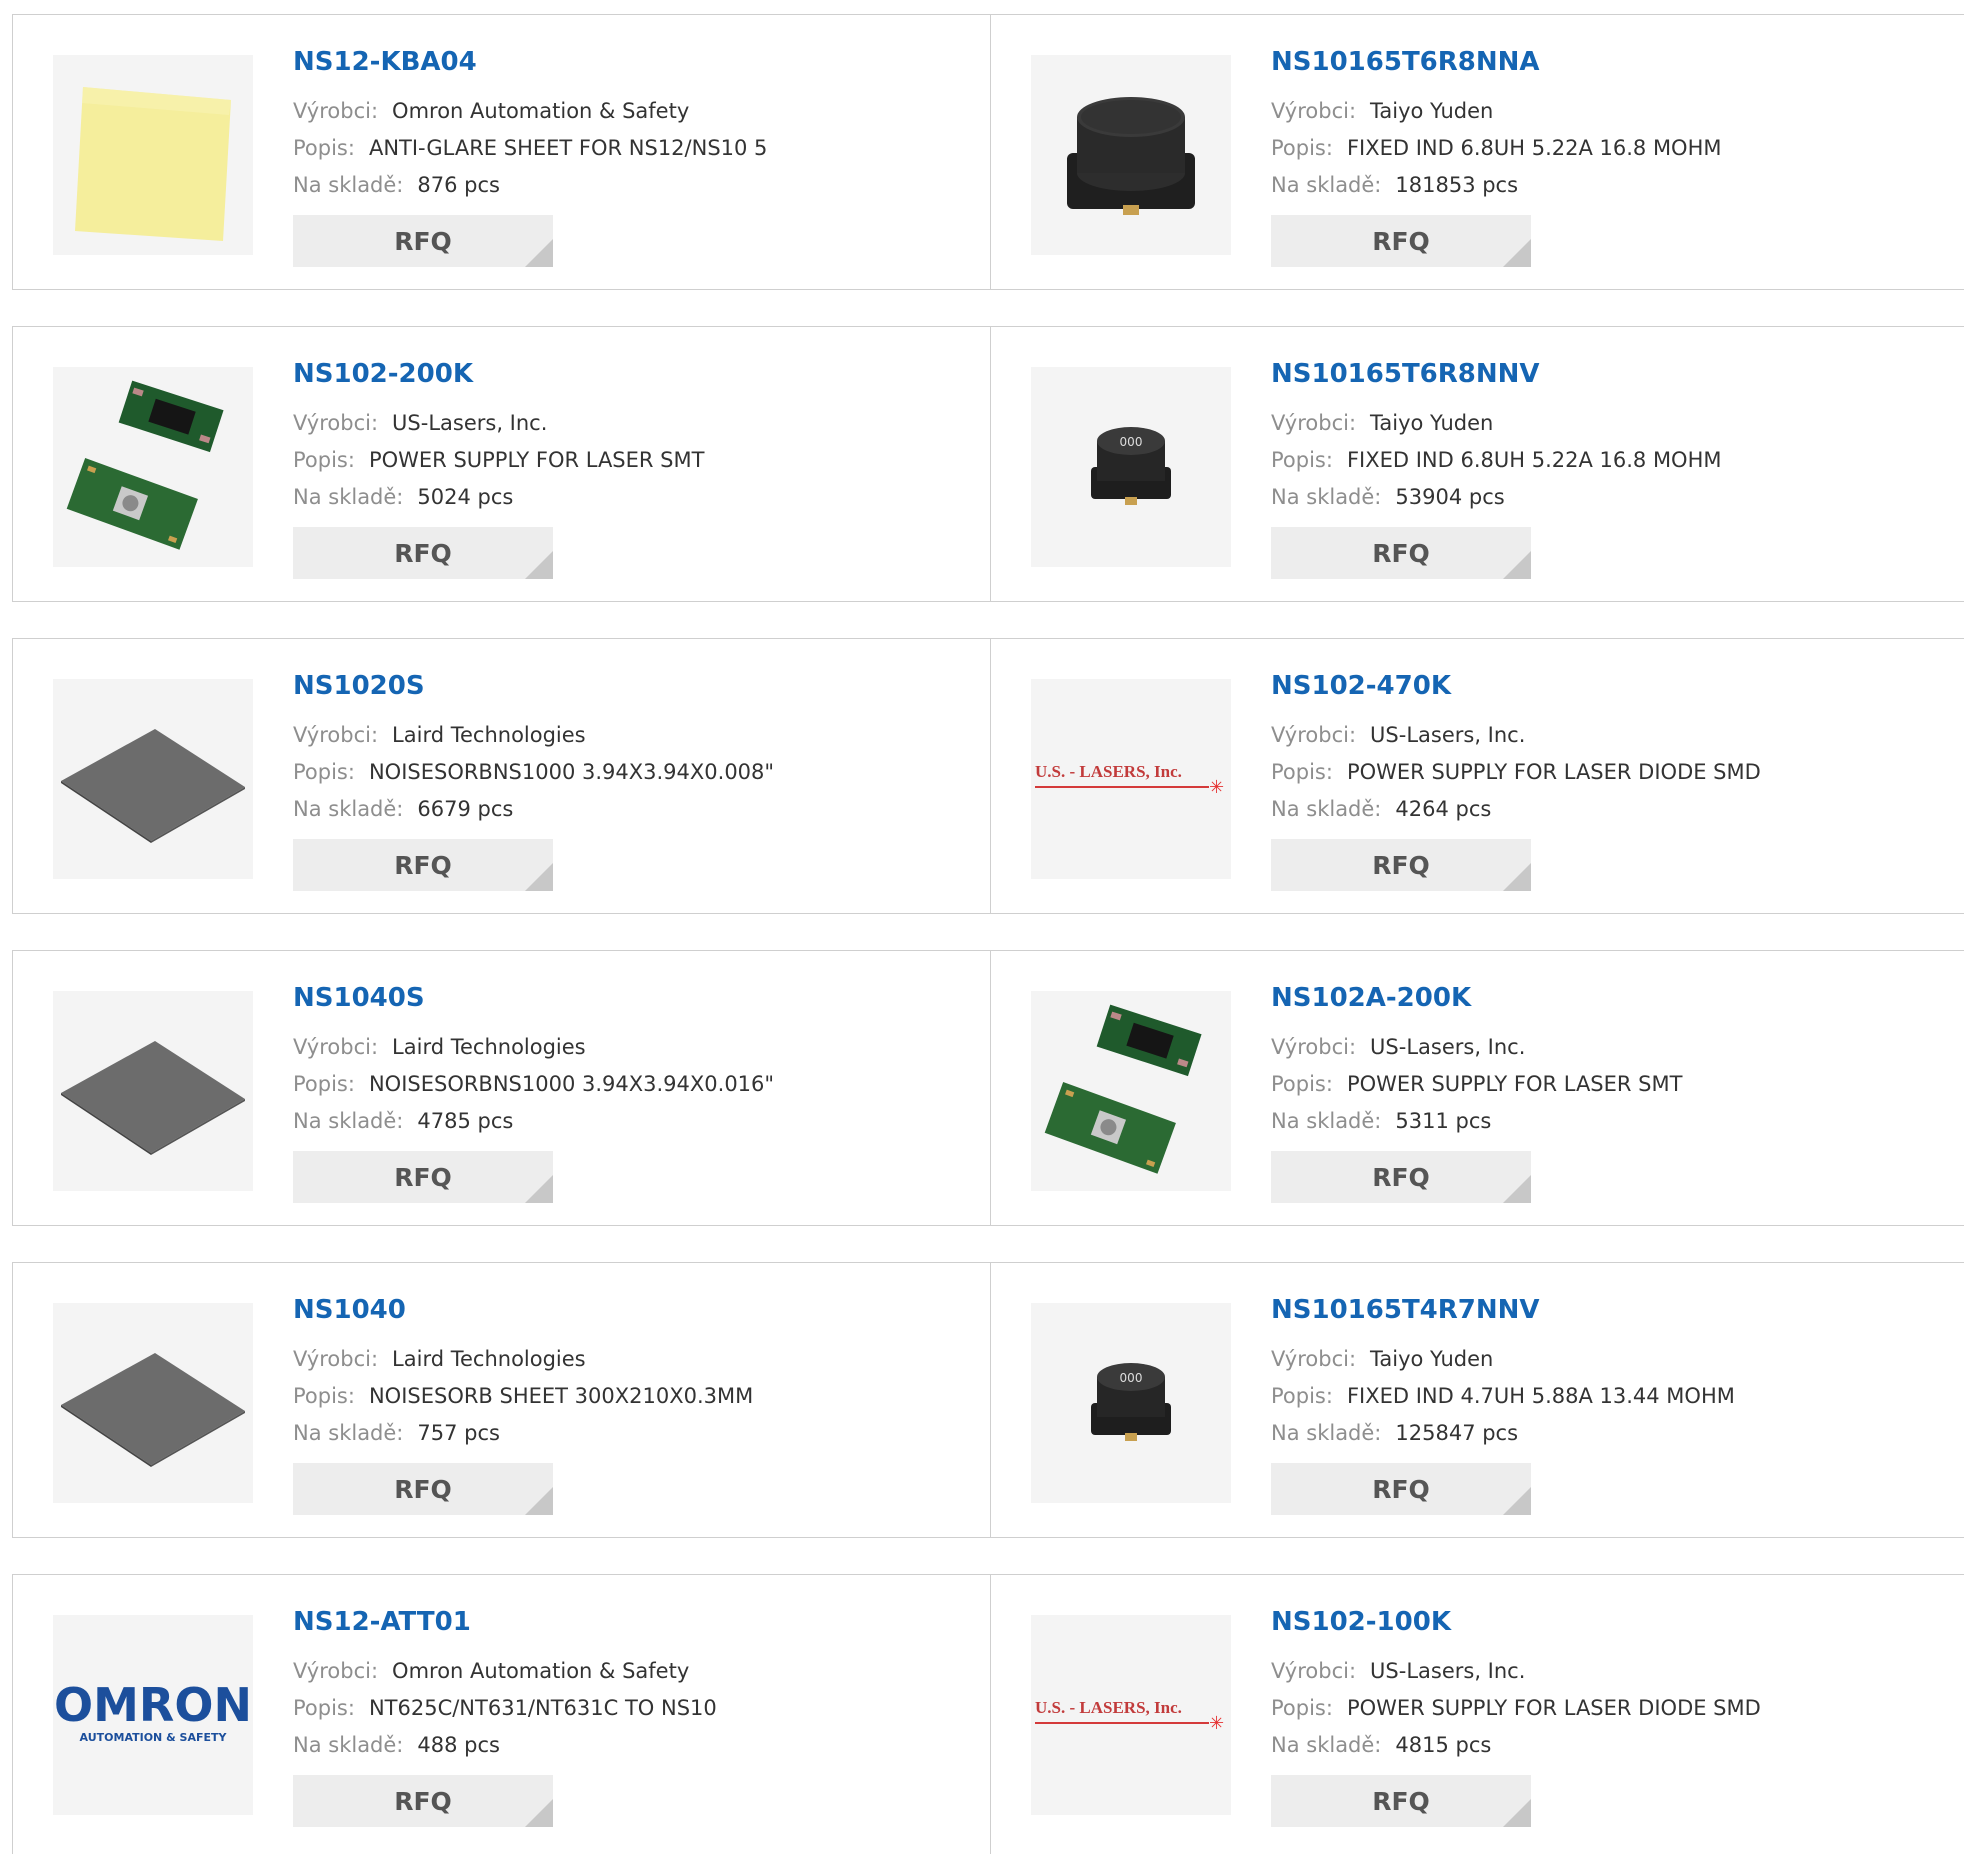 The image size is (1964, 1854). What do you see at coordinates (383, 374) in the screenshot?
I see `part-number-link: NS102-200K` at bounding box center [383, 374].